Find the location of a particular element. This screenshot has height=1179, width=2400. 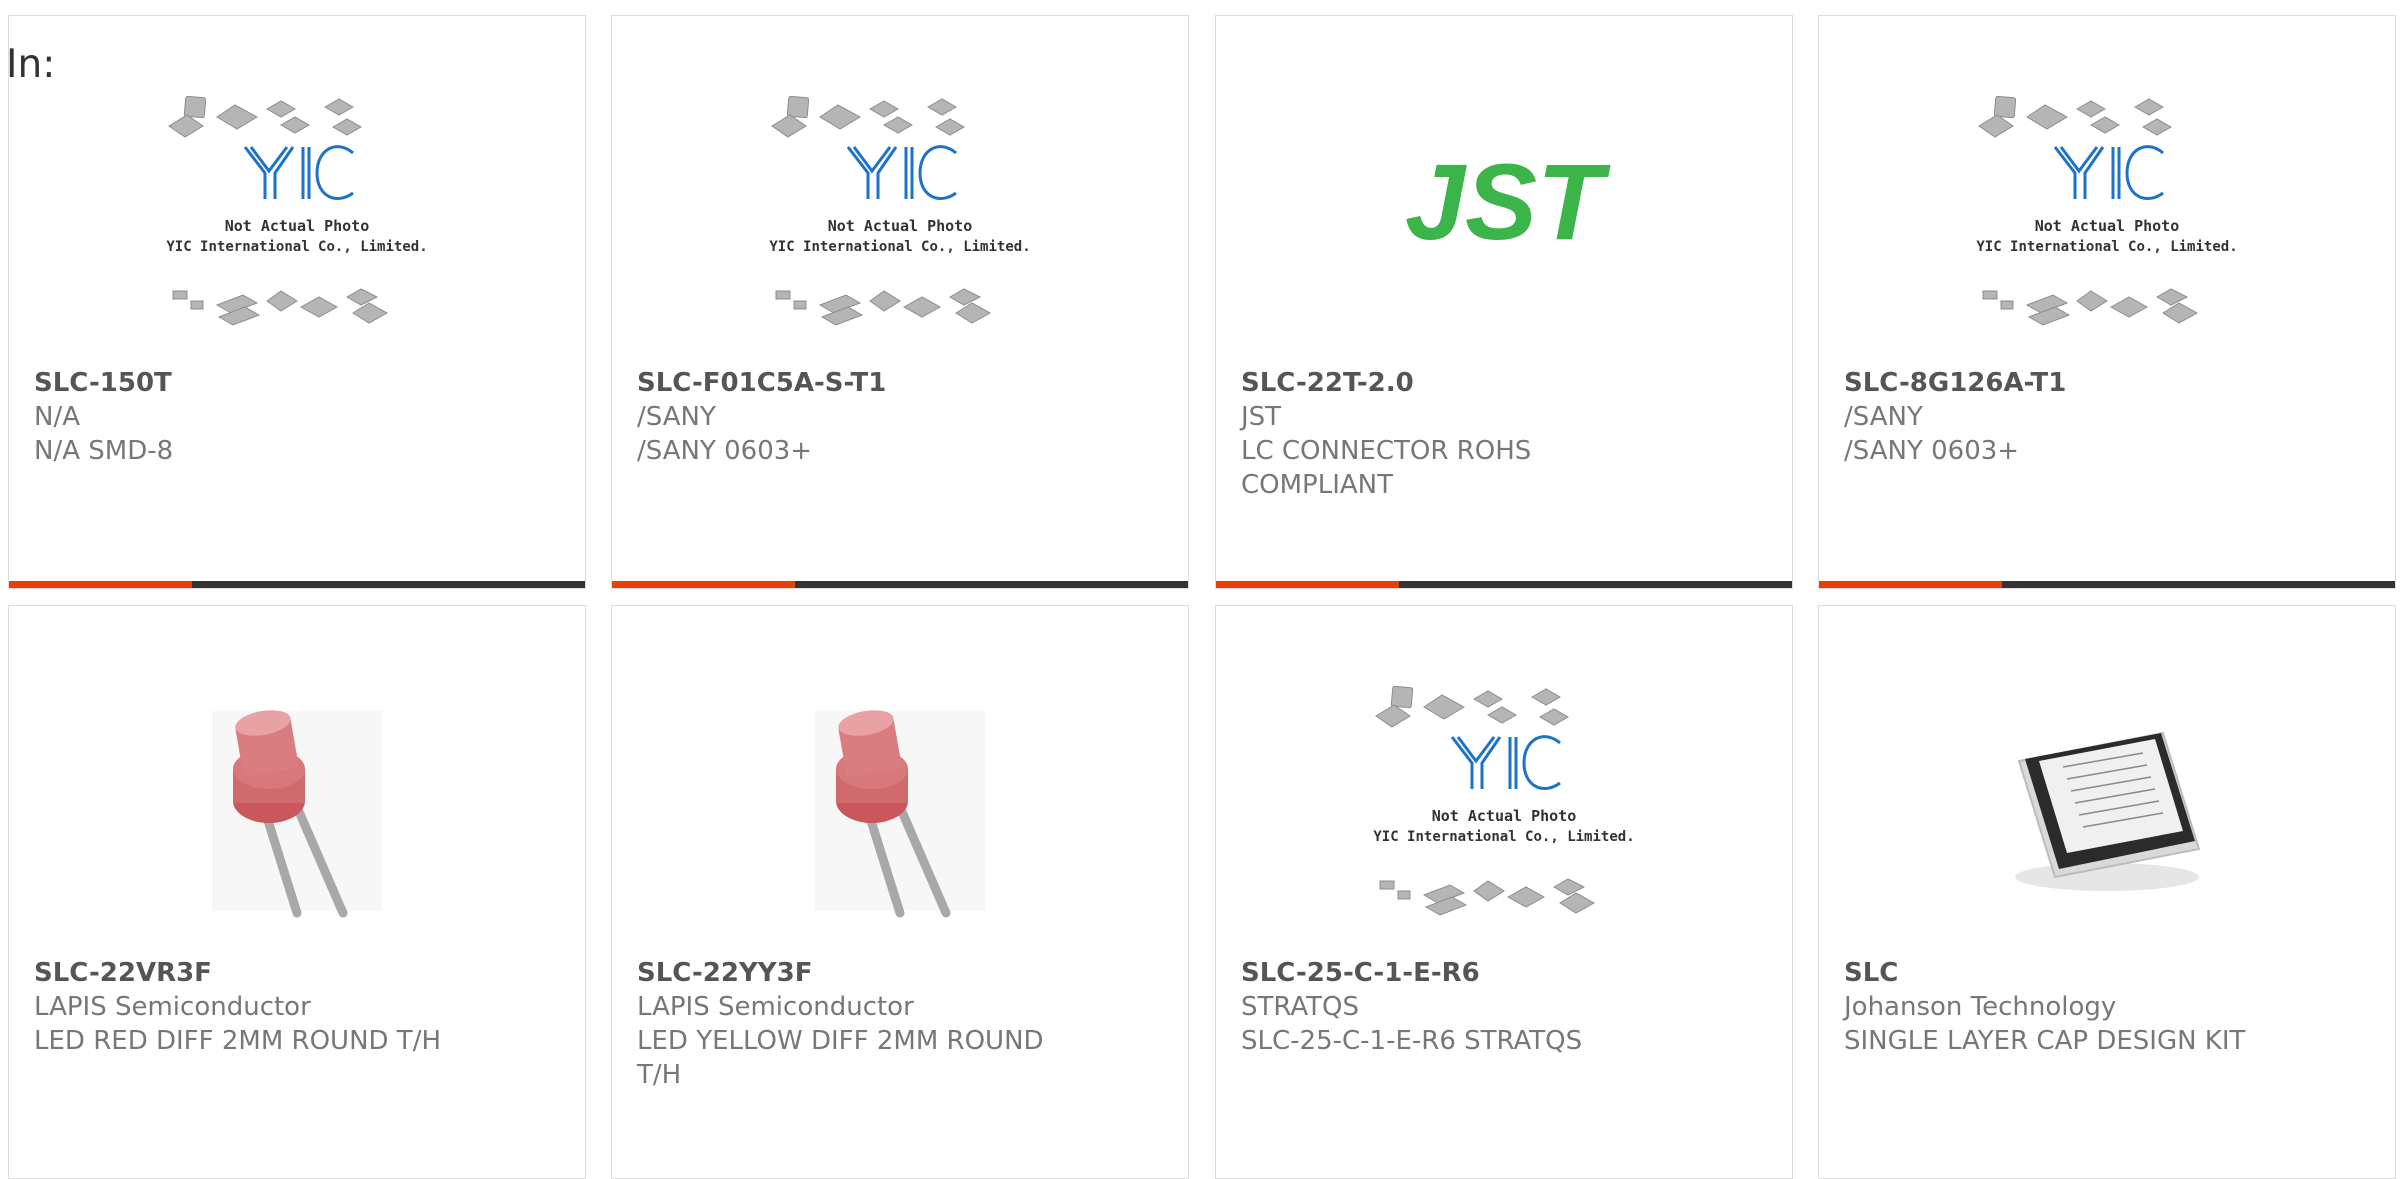

description: SLC-25-C-1-E-R6 STRATQS is located at coordinates (1412, 1041).